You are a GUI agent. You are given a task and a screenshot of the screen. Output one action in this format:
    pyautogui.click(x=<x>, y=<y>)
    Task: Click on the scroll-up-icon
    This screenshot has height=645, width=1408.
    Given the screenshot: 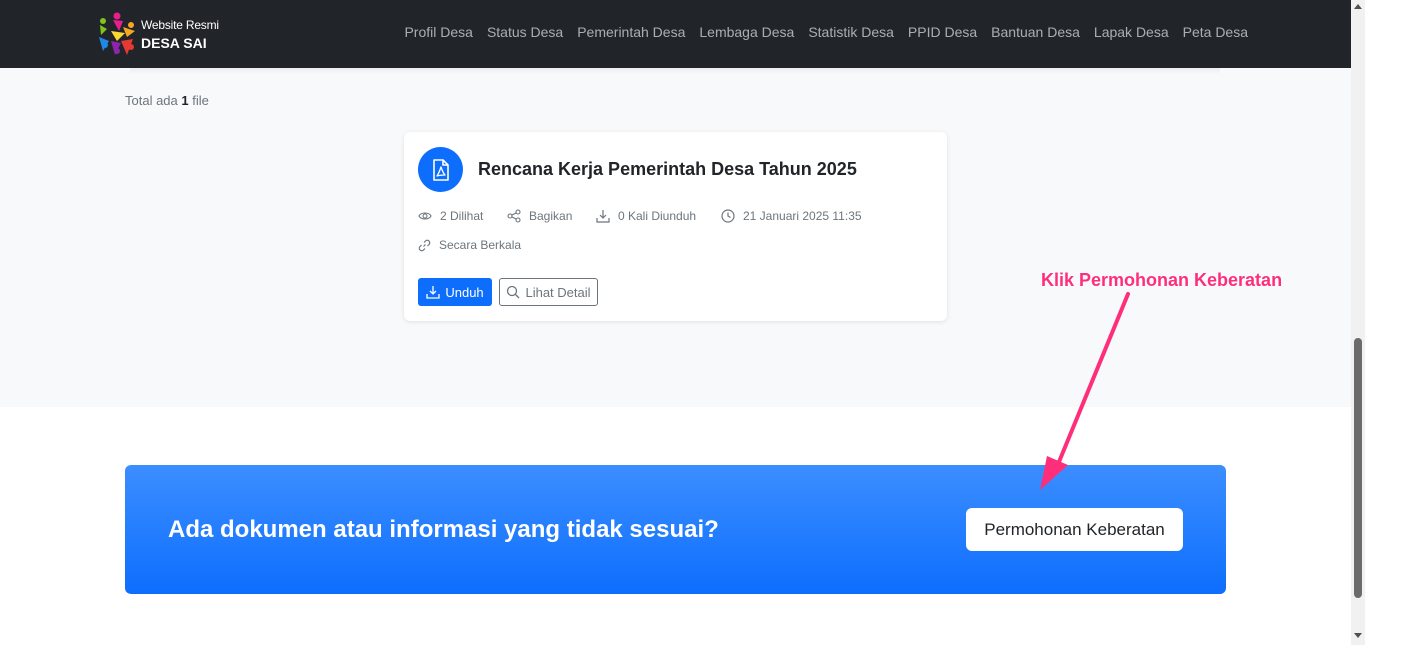 What is the action you would take?
    pyautogui.click(x=1358, y=6)
    